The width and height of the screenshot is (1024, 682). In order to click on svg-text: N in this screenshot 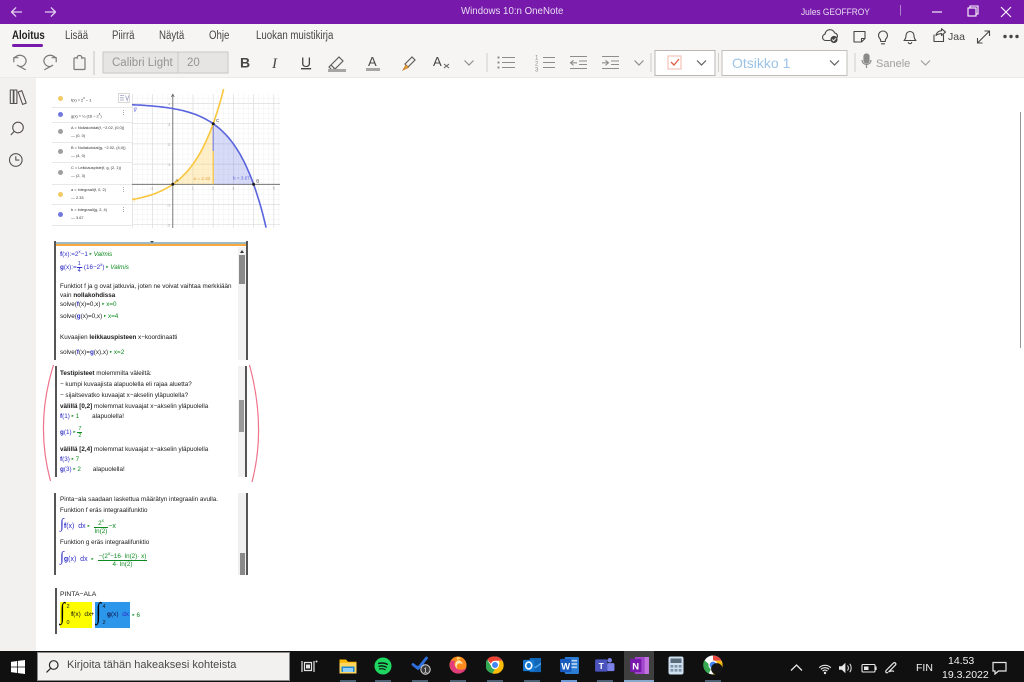, I will do `click(635, 666)`.